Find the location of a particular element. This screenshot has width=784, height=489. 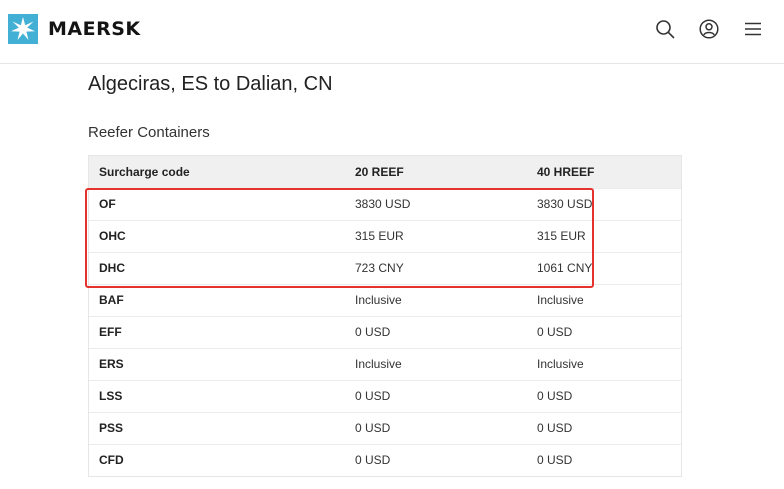

surcharge-code: ERS is located at coordinates (111, 364).